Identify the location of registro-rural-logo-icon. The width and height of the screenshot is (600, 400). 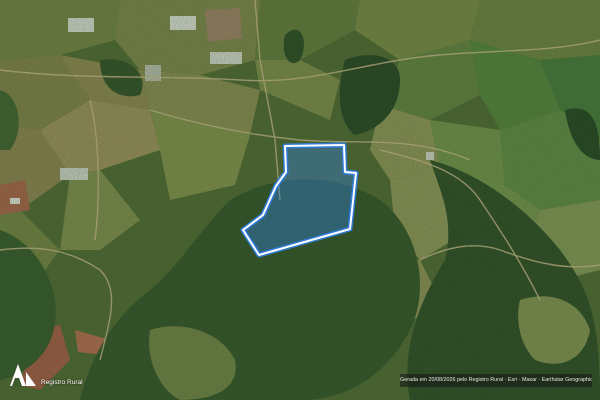
(23, 375).